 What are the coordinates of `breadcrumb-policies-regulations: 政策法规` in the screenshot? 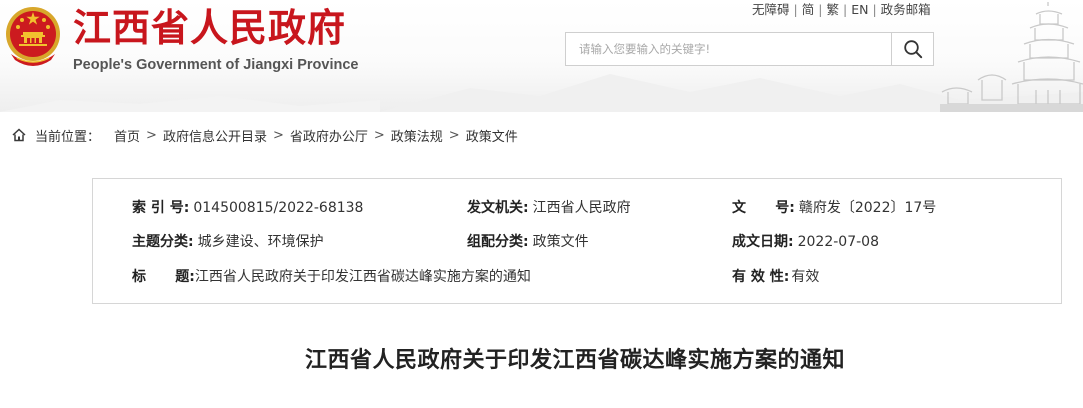 It's located at (417, 135).